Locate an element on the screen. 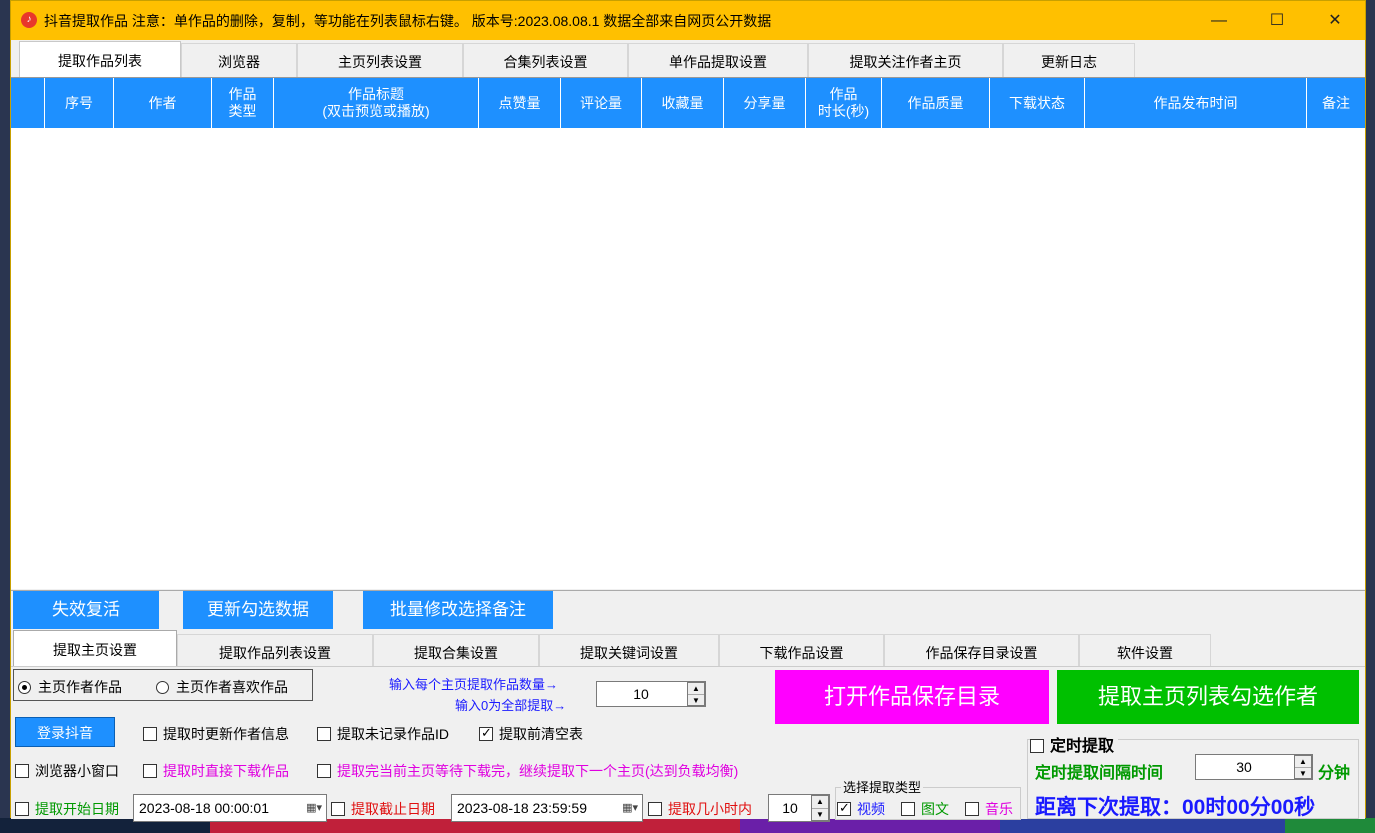 This screenshot has width=1375, height=833. column-header-likes: 点赞量 is located at coordinates (520, 103).